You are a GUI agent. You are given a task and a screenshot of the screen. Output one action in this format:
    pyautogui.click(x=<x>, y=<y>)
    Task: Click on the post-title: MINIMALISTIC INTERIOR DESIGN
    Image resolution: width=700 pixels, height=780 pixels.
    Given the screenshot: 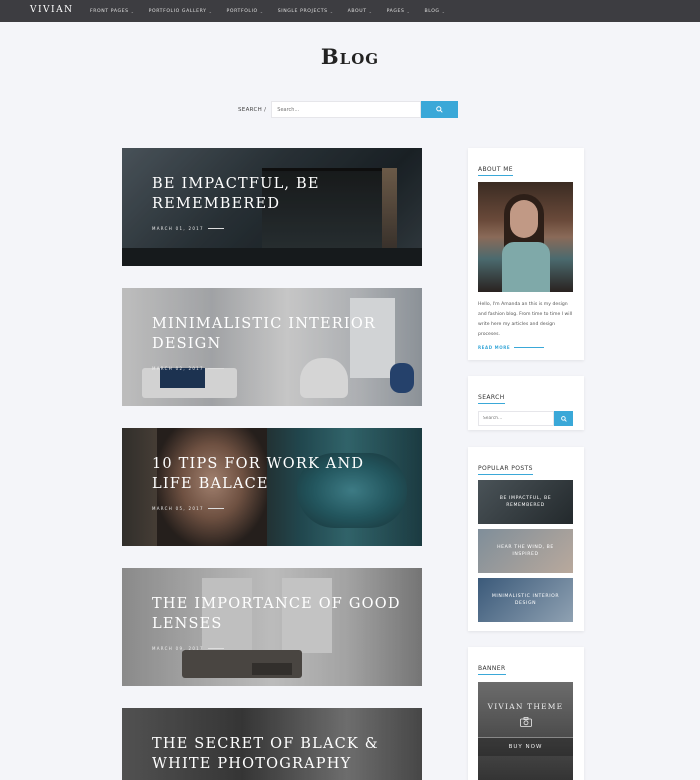 What is the action you would take?
    pyautogui.click(x=279, y=334)
    